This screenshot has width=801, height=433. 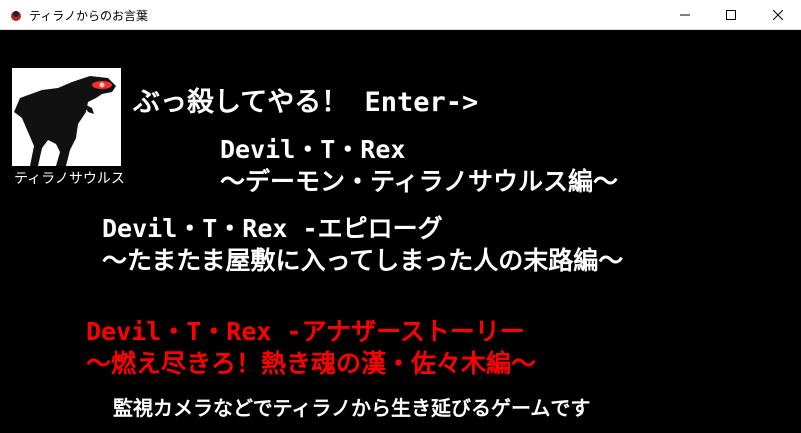 I want to click on maximize-icon, so click(x=731, y=15).